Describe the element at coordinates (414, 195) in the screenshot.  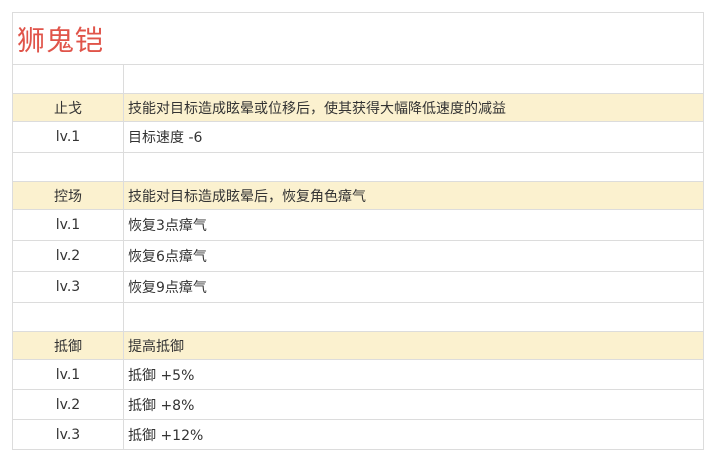
I see `section-description: 技能对目标造成眩晕后，恢复角色瘴气` at that location.